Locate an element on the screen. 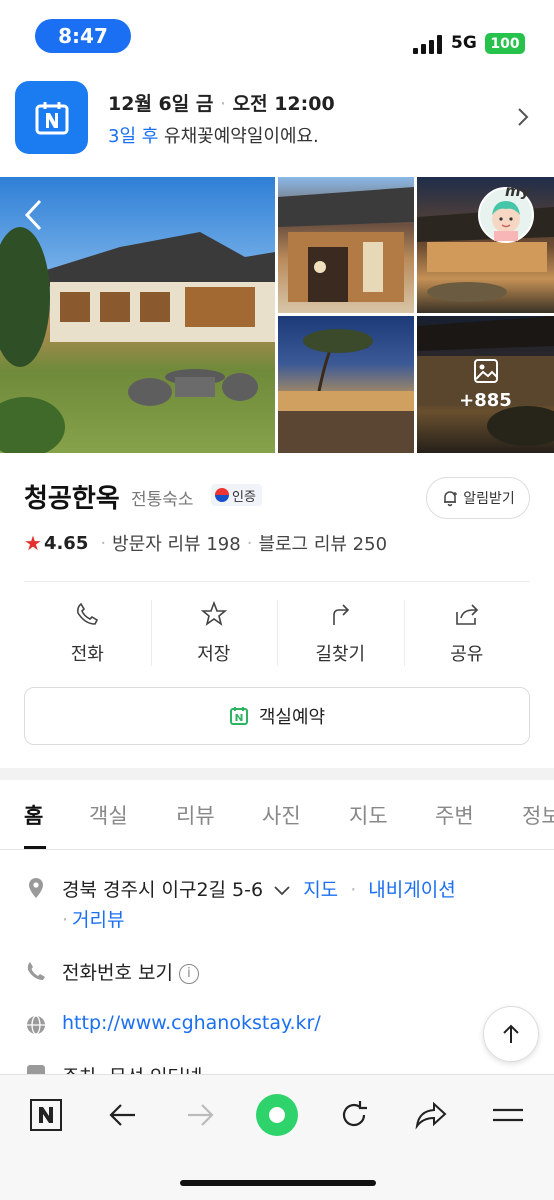  back-button is located at coordinates (123, 1115).